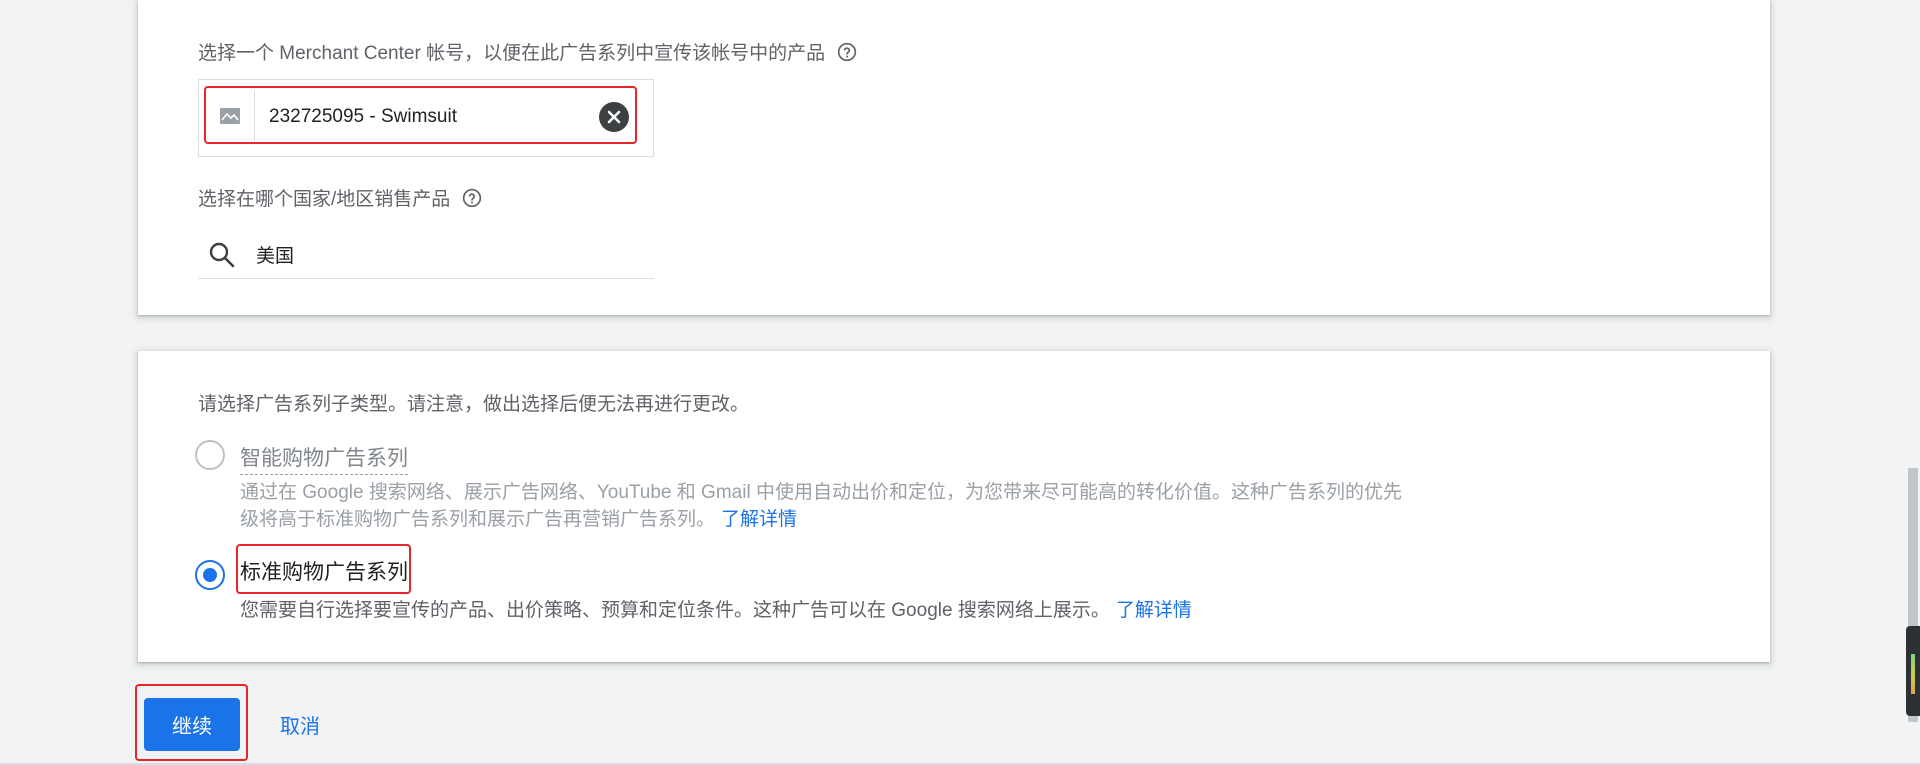 This screenshot has width=1920, height=765. Describe the element at coordinates (210, 575) in the screenshot. I see `standard-shopping-radio` at that location.